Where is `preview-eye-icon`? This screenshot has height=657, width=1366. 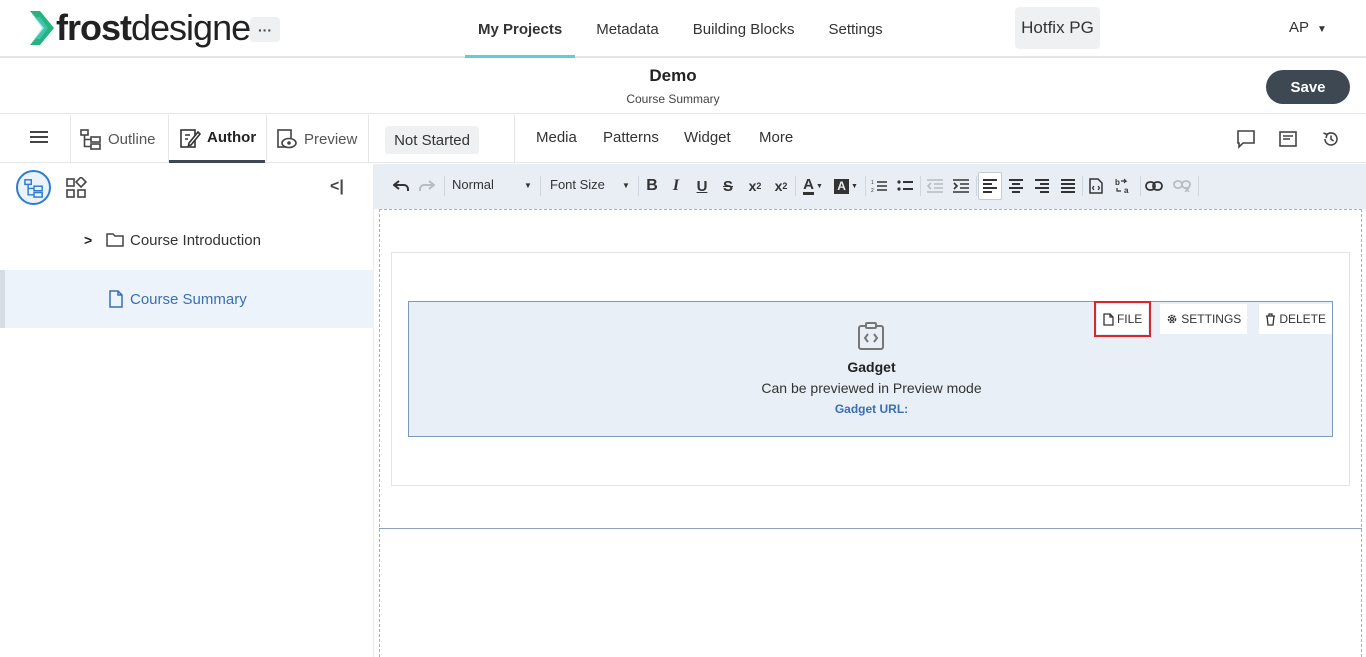
preview-eye-icon is located at coordinates (287, 139).